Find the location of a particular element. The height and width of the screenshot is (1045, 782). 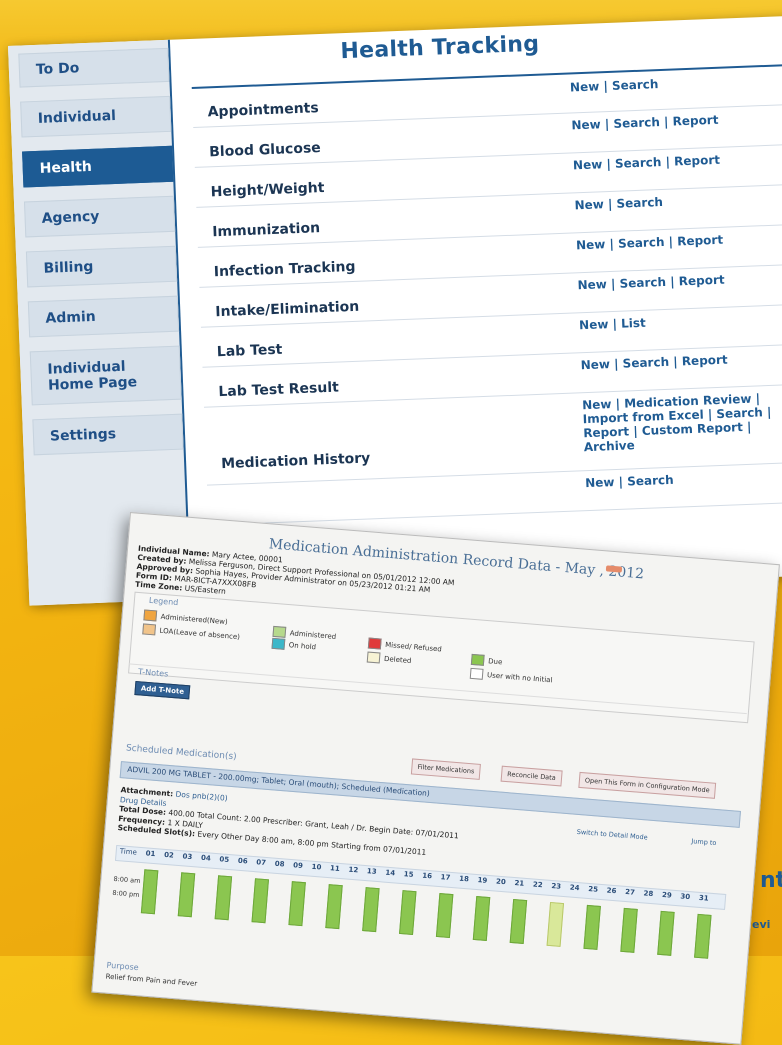

day-label: 29 is located at coordinates (667, 895).